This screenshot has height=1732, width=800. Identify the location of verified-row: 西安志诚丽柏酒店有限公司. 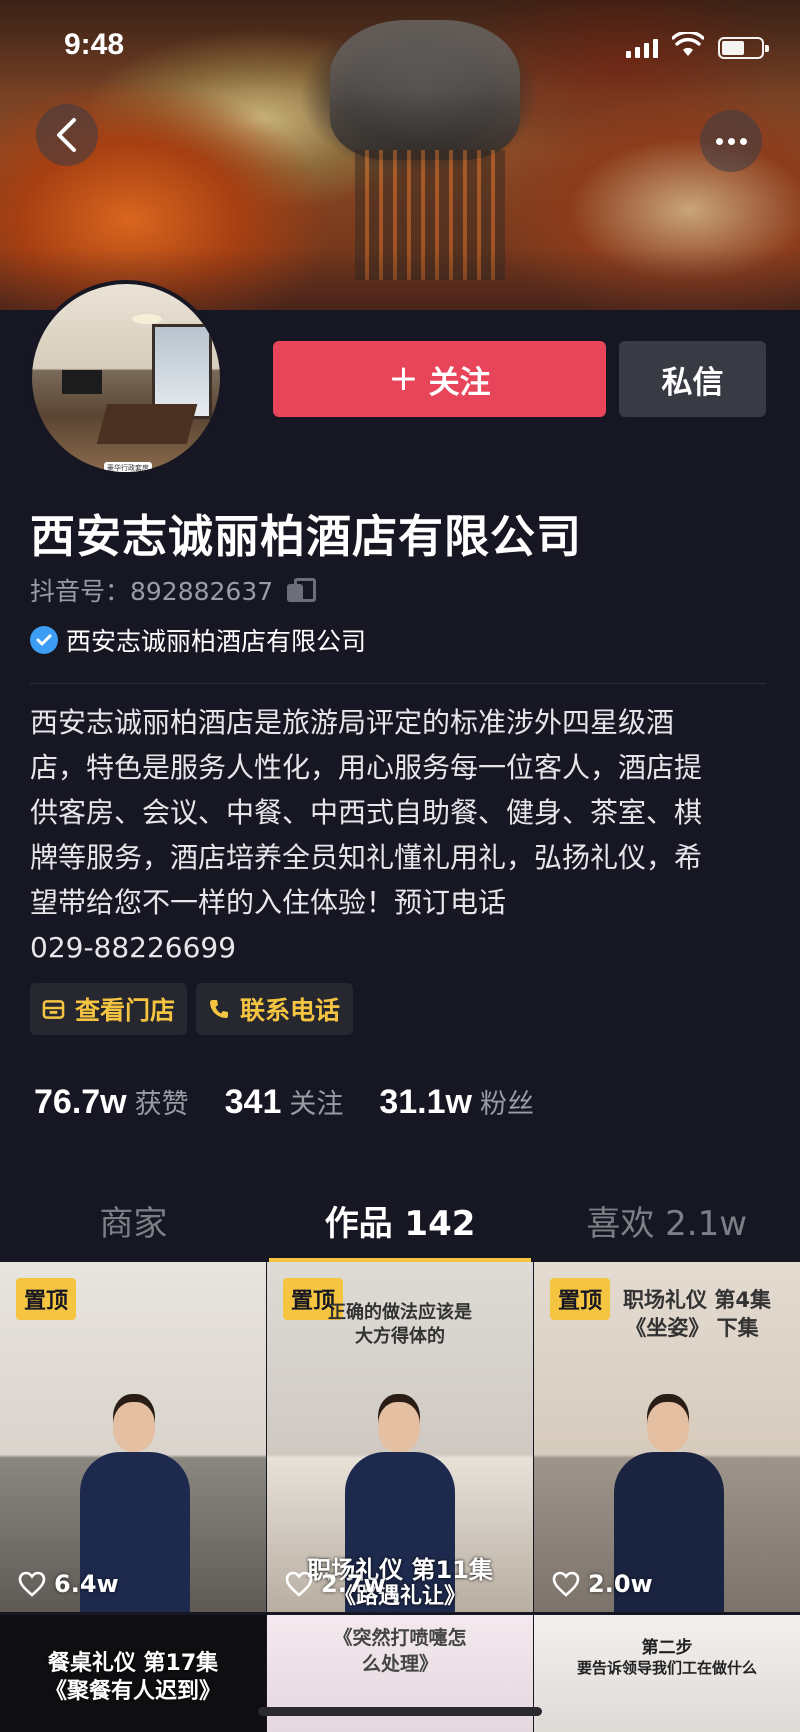
(198, 640).